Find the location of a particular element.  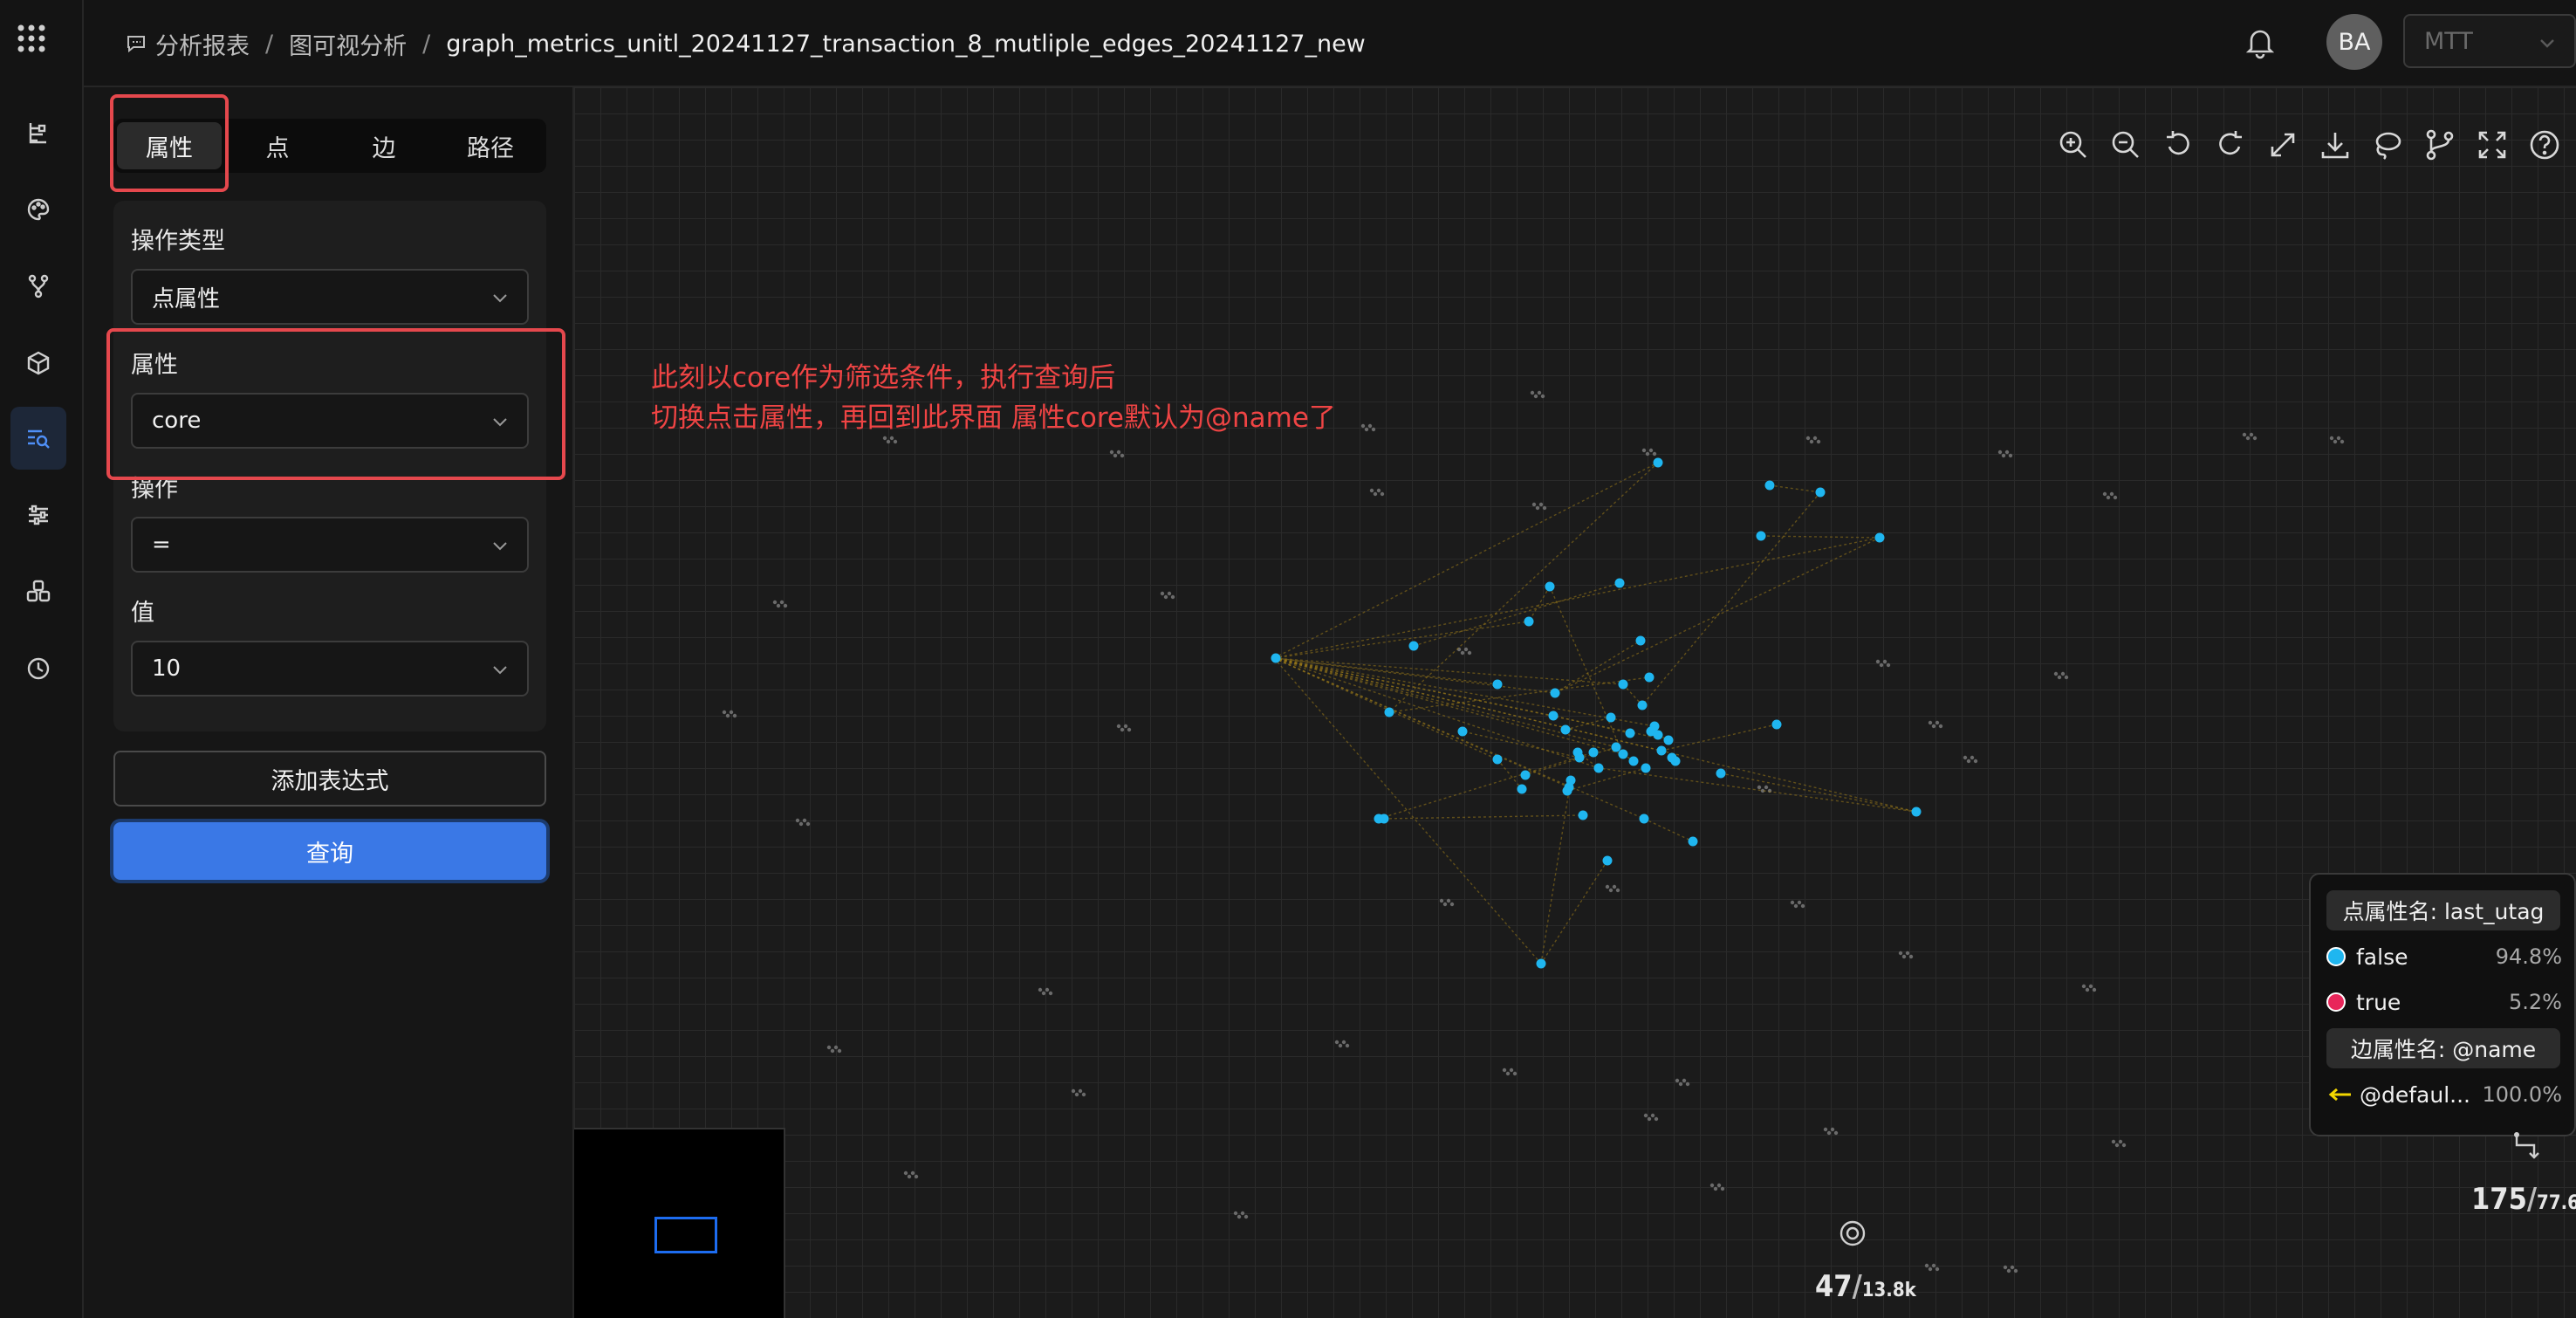

query-button: 查询 is located at coordinates (330, 851).